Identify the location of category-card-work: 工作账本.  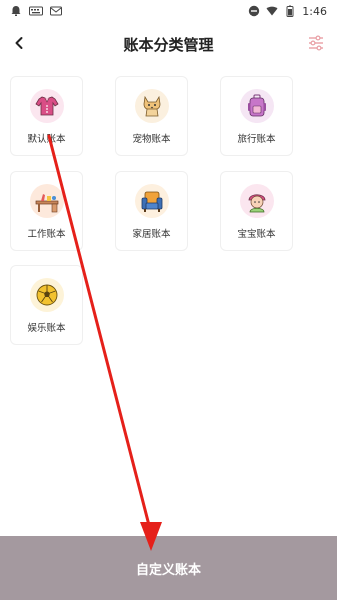
(46, 211).